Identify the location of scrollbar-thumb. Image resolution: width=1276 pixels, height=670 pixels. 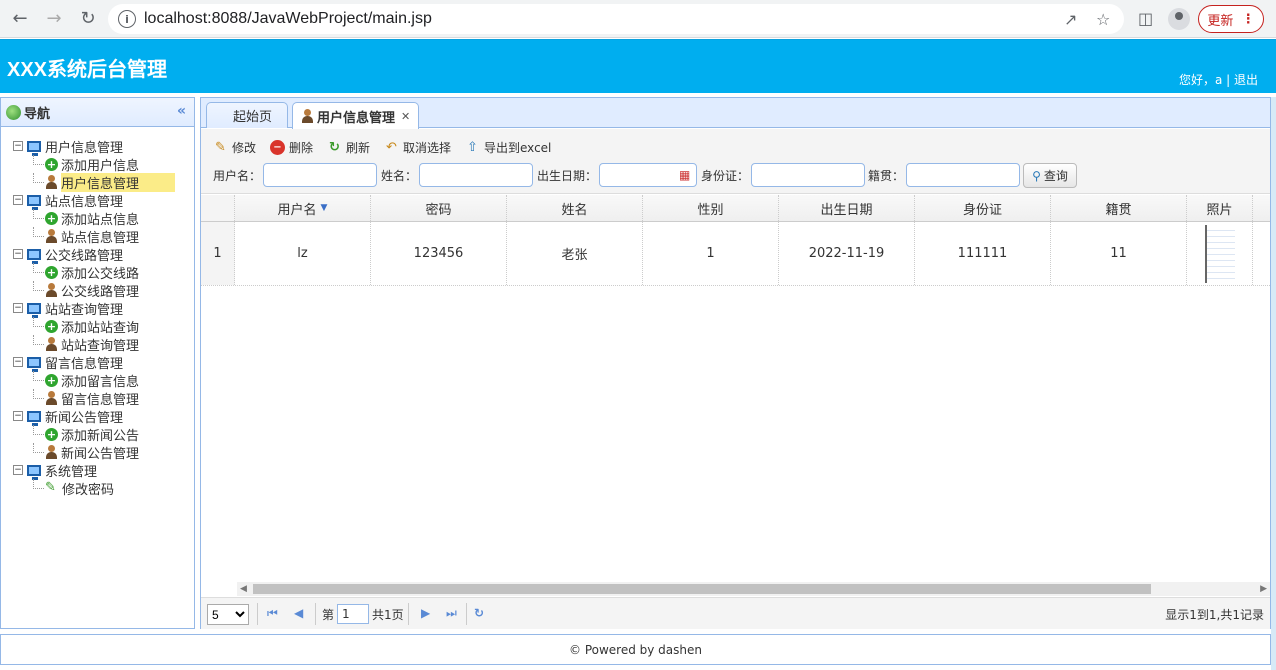
(702, 589).